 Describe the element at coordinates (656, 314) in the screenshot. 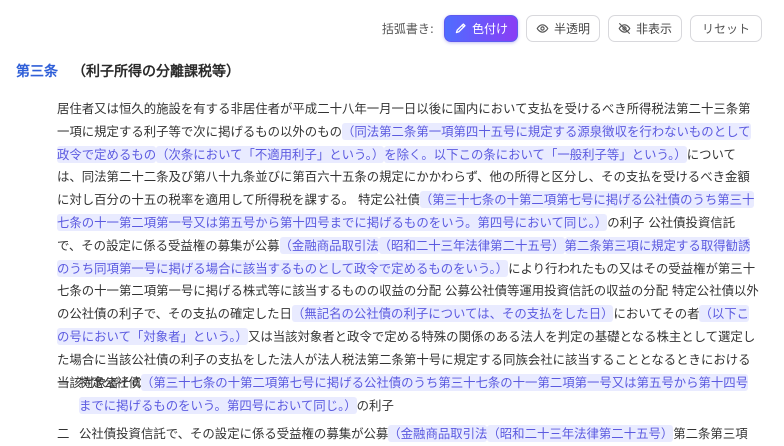

I see `text-segment: においてその者` at that location.